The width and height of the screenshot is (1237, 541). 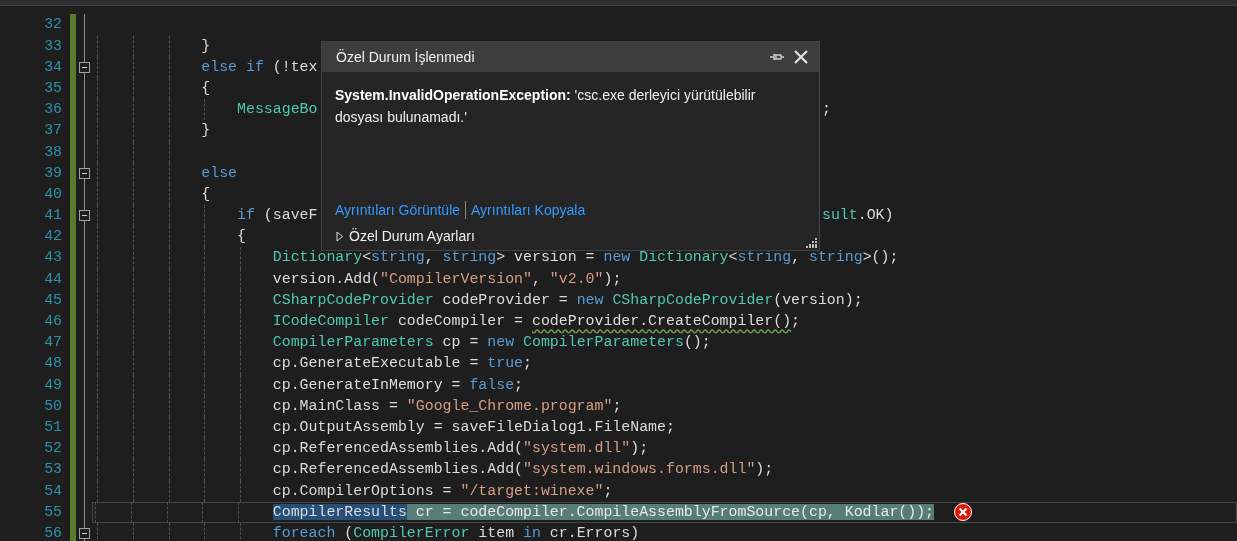 What do you see at coordinates (52, 131) in the screenshot?
I see `line-number: 37` at bounding box center [52, 131].